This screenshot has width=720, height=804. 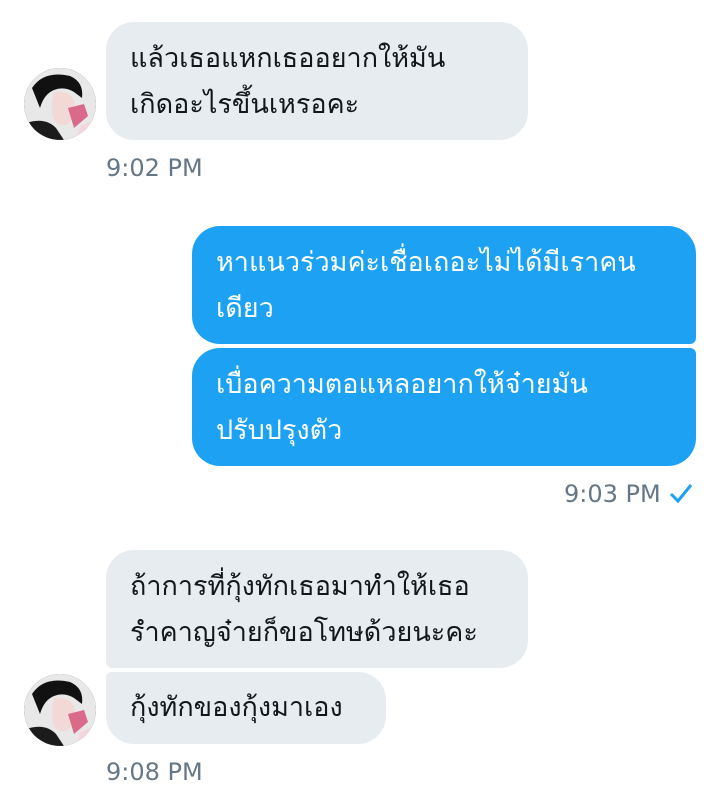 What do you see at coordinates (300, 586) in the screenshot?
I see `message-text: ถ้าการที่กุ้งทักเธอมาทำให้เธอ` at bounding box center [300, 586].